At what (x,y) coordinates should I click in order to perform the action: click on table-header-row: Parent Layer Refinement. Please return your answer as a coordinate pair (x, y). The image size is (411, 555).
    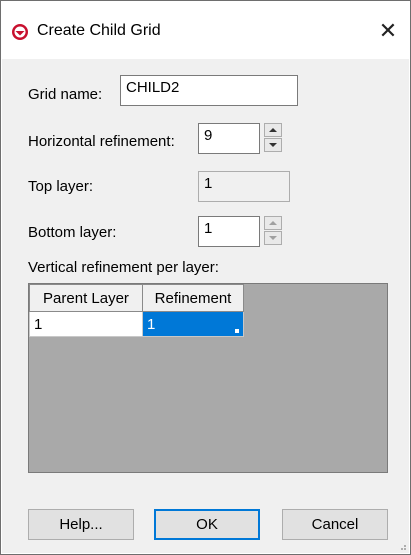
    Looking at the image, I should click on (136, 298).